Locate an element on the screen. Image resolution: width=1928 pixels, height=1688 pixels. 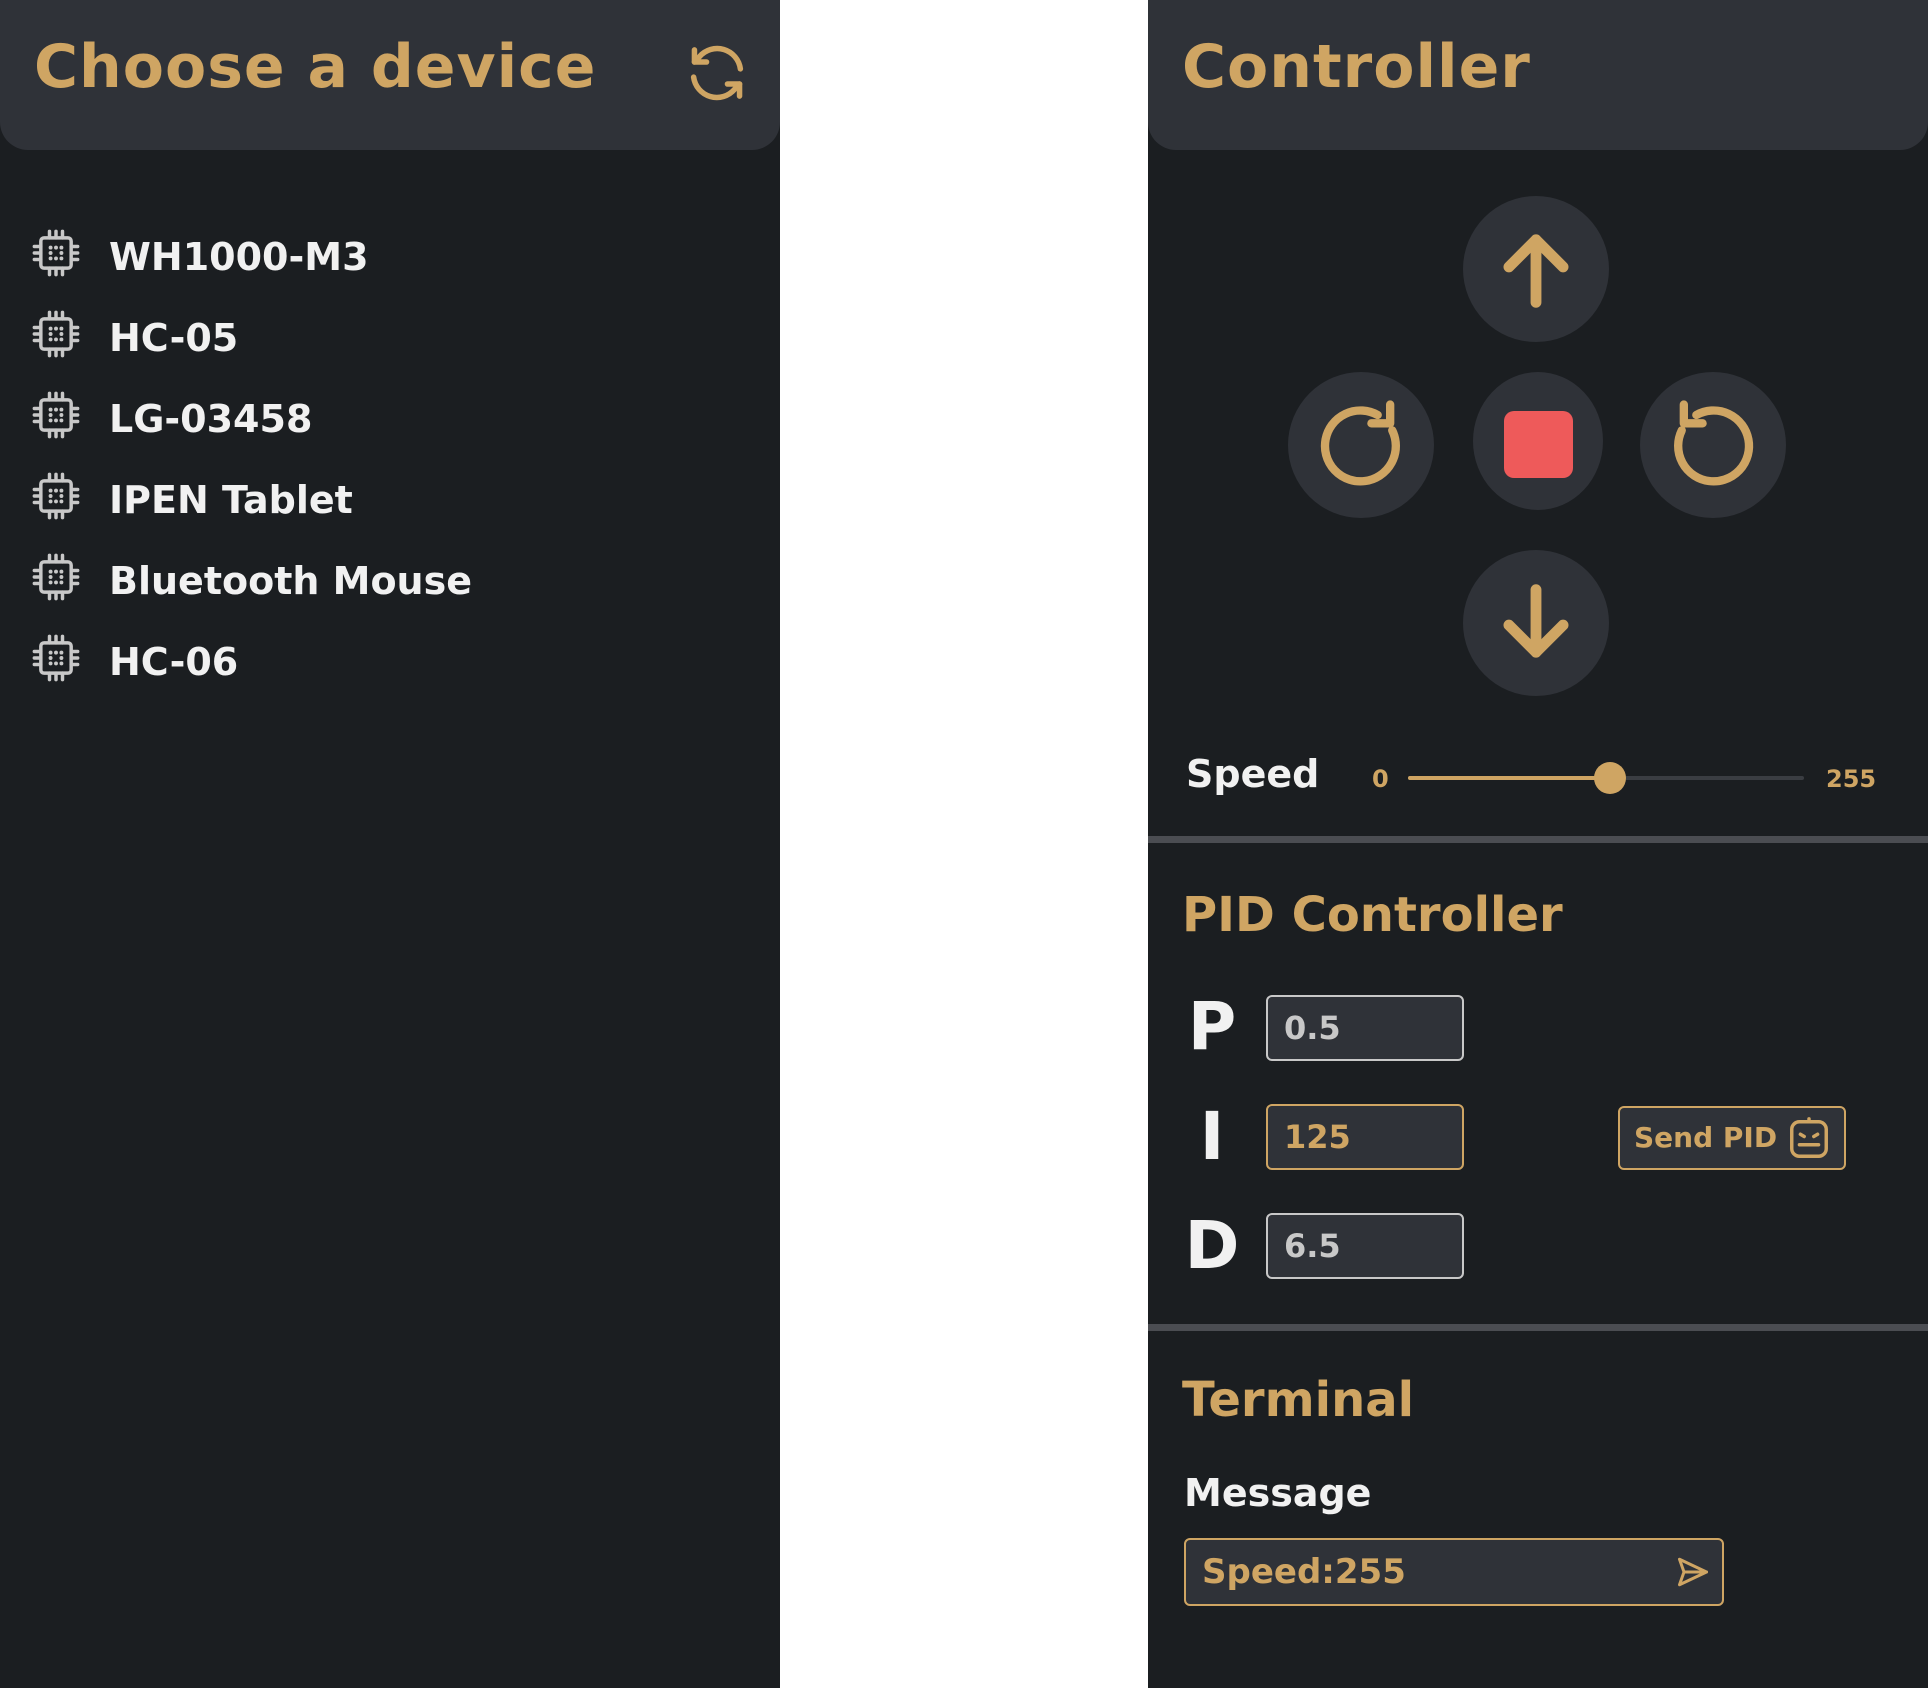
controller-panel-header: Controller is located at coordinates (1538, 75).